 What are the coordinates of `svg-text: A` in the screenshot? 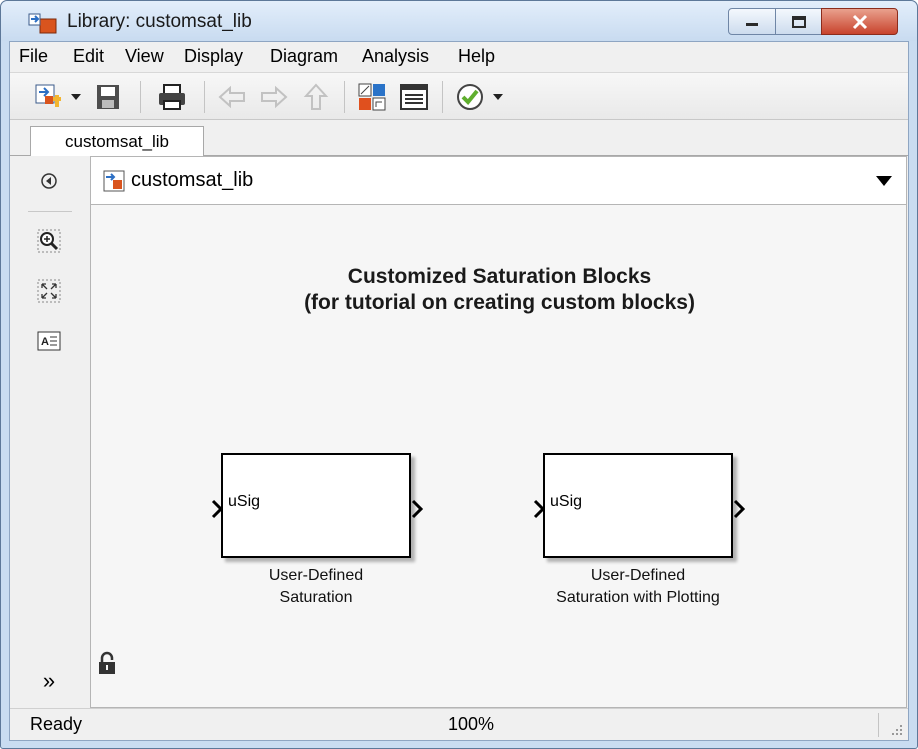 It's located at (45, 342).